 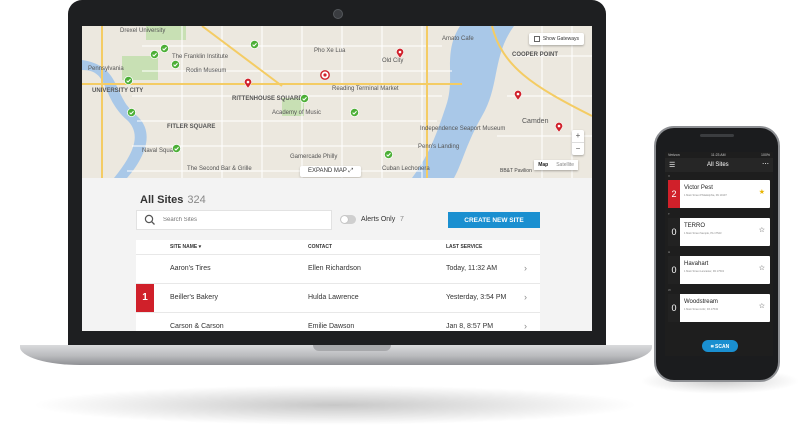 I want to click on site-contact: Ellen Richardson, so click(x=334, y=268).